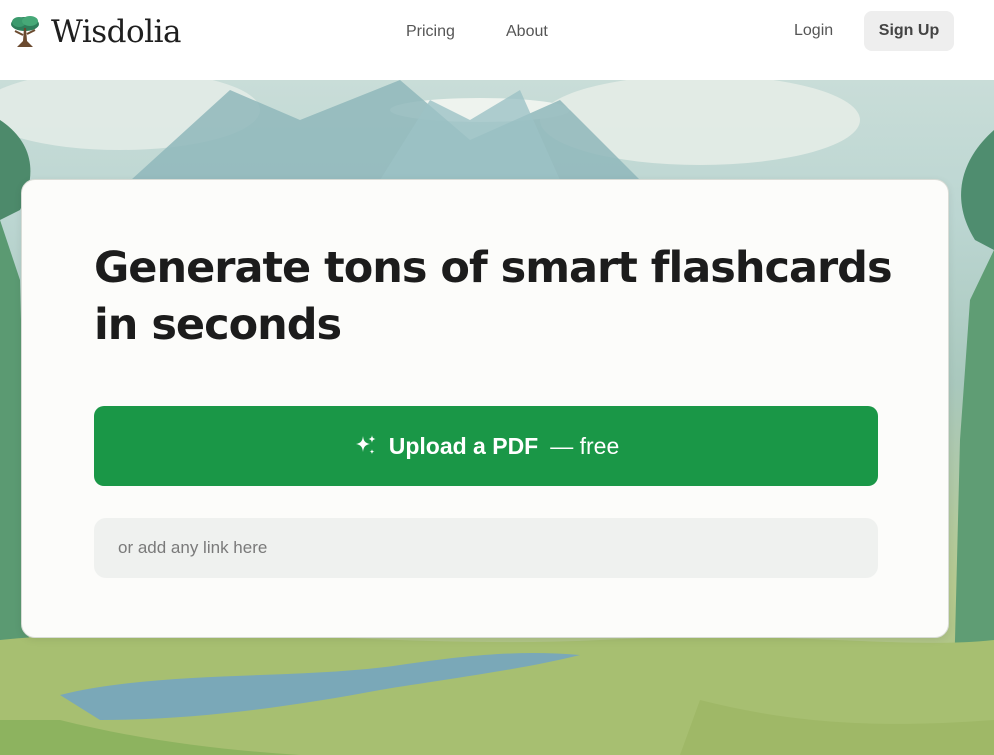 The height and width of the screenshot is (755, 994). What do you see at coordinates (365, 445) in the screenshot?
I see `sparkle-icon` at bounding box center [365, 445].